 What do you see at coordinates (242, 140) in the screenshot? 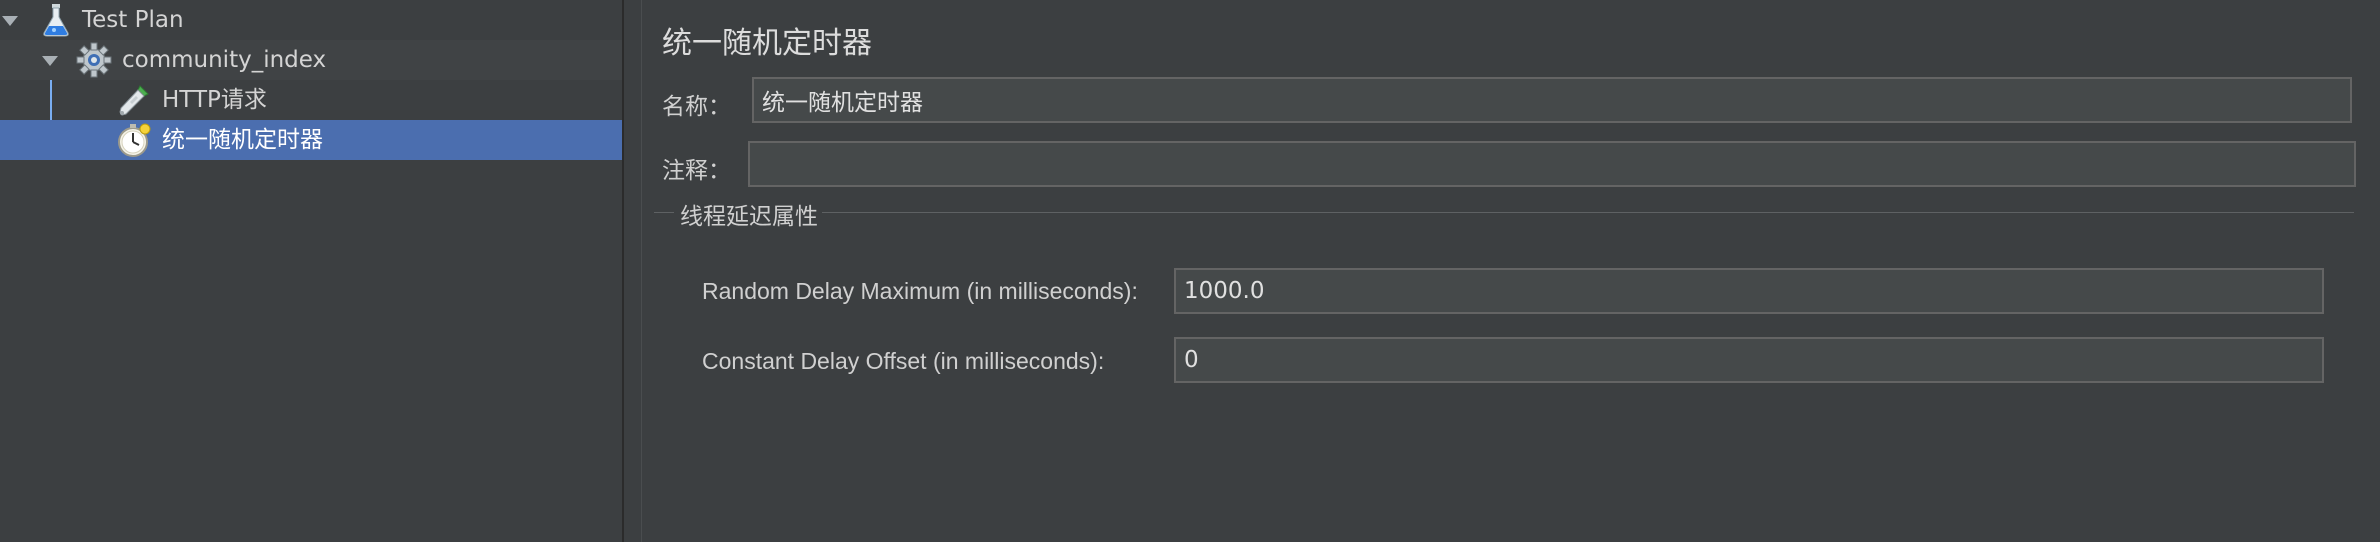
I see `tree-item-label: 统一随机定时器` at bounding box center [242, 140].